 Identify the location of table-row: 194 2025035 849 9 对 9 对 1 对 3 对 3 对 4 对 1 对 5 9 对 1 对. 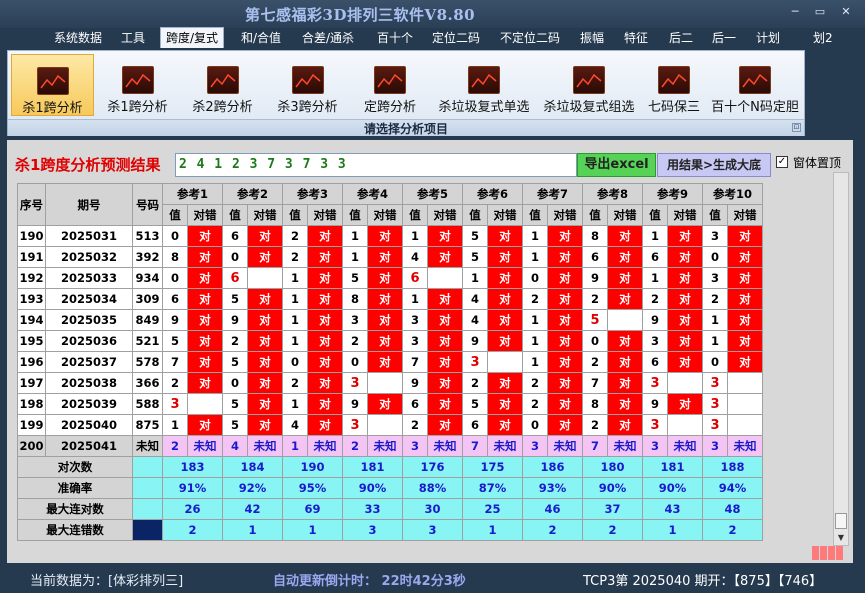
(390, 320).